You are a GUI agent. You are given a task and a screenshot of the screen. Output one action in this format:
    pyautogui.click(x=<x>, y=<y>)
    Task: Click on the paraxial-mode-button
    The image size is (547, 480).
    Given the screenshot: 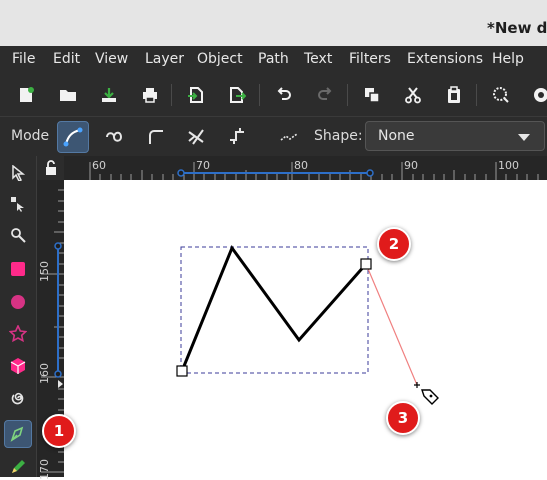 What is the action you would take?
    pyautogui.click(x=237, y=137)
    